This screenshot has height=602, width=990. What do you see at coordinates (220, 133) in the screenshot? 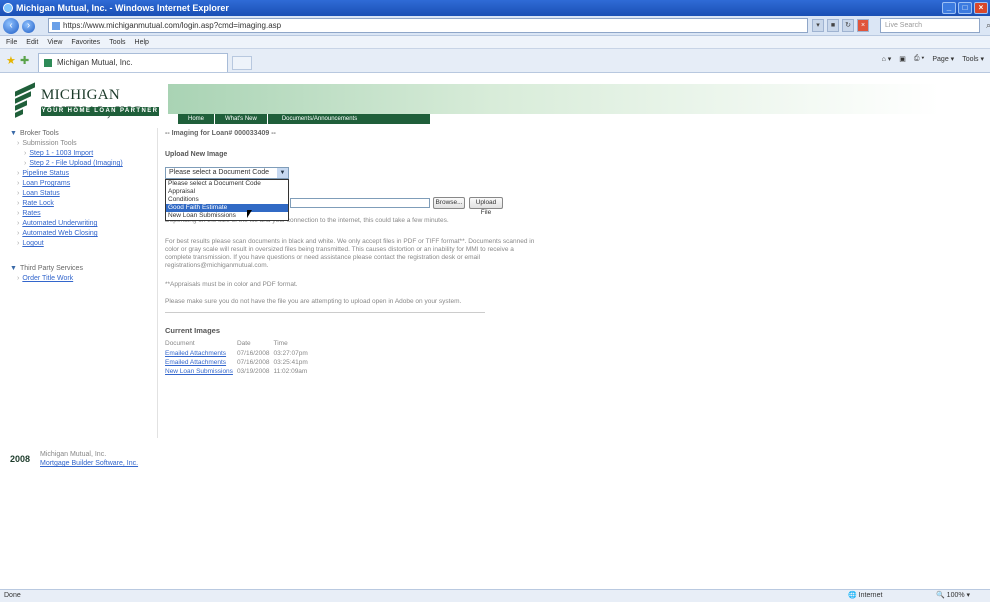
I see `page-title: -- Imaging for Loan# 000033409 --` at bounding box center [220, 133].